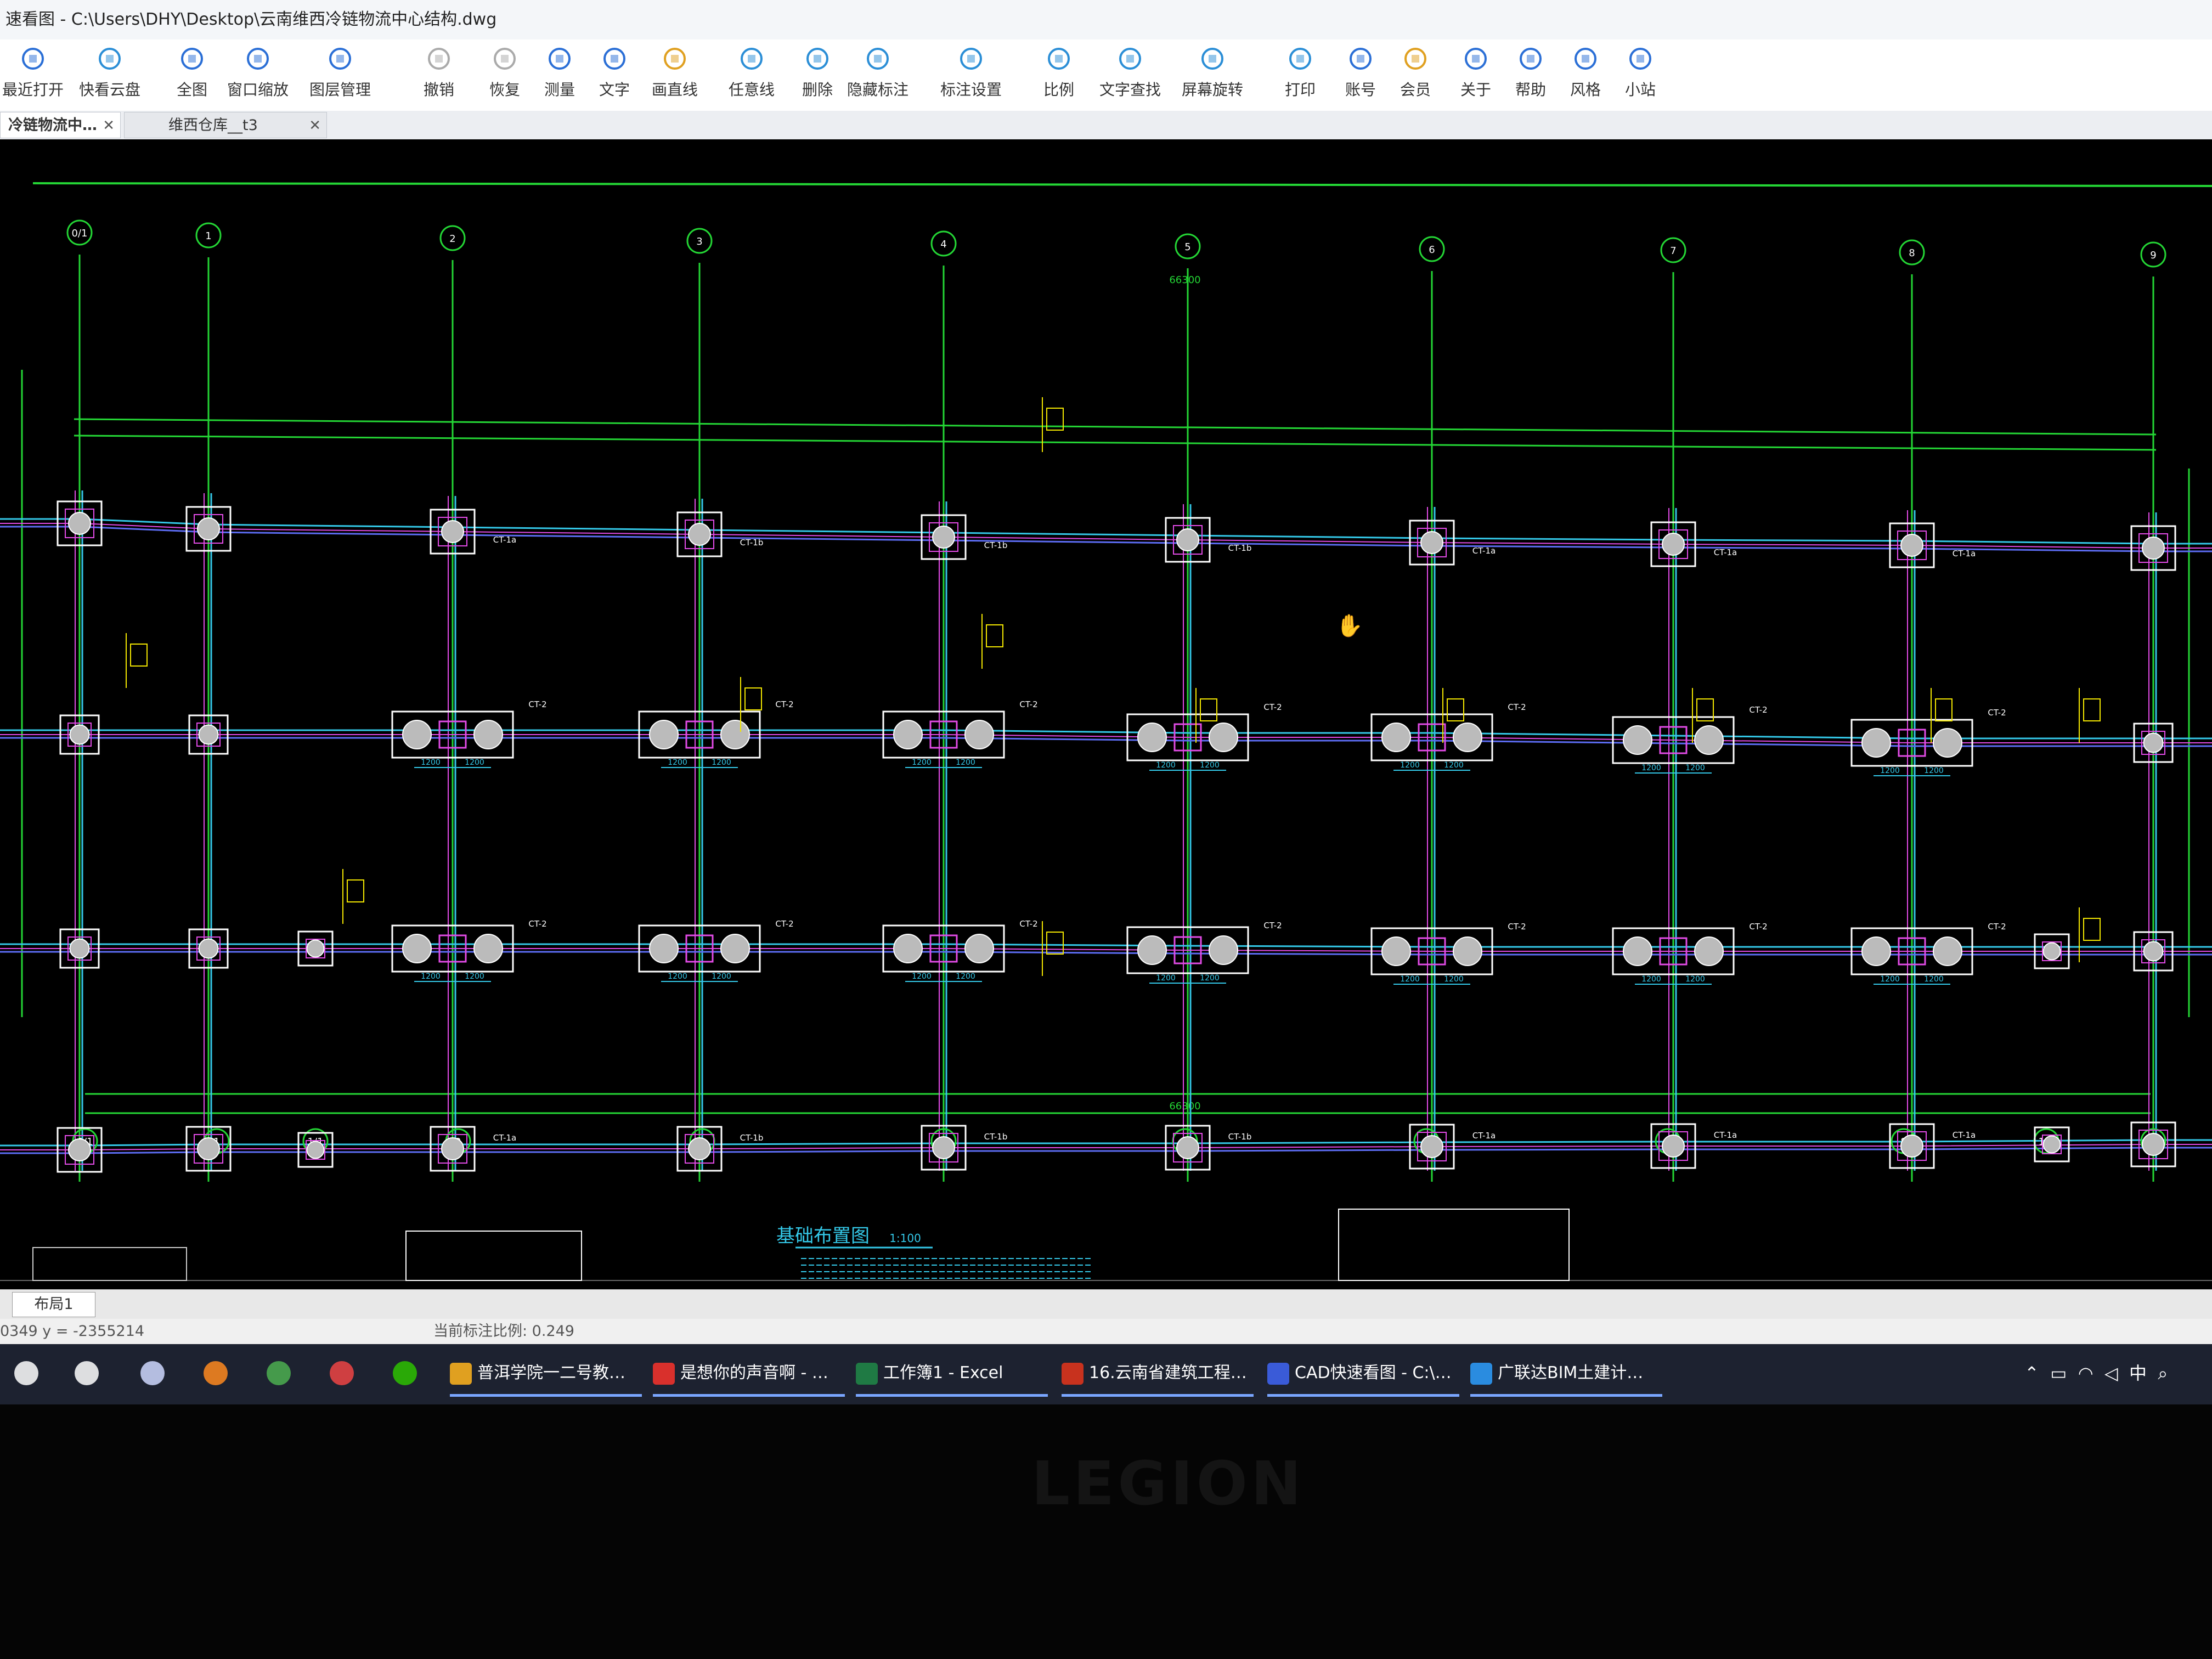 The height and width of the screenshot is (1659, 2212). Describe the element at coordinates (53, 1304) in the screenshot. I see `layout-tab: 布局1` at that location.